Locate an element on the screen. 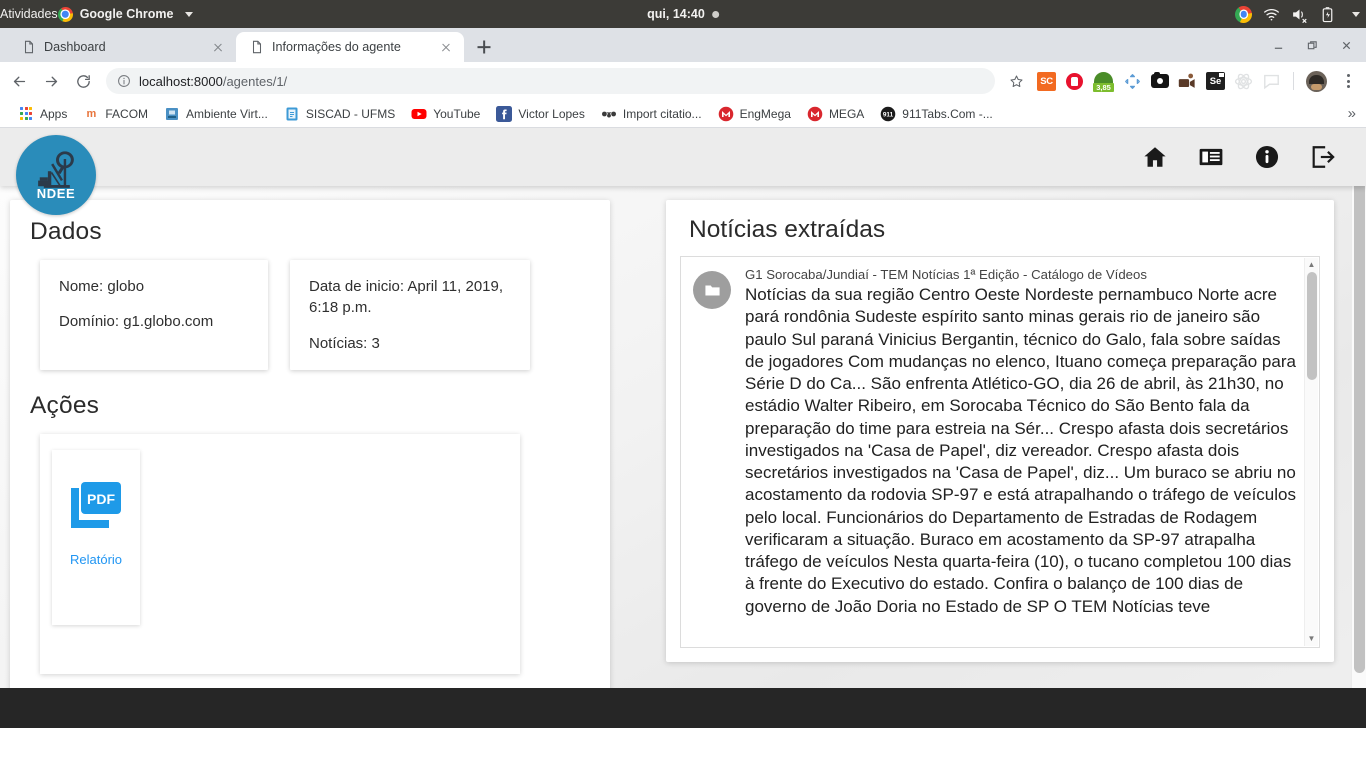  page-scroll-thumb is located at coordinates (1359, 420).